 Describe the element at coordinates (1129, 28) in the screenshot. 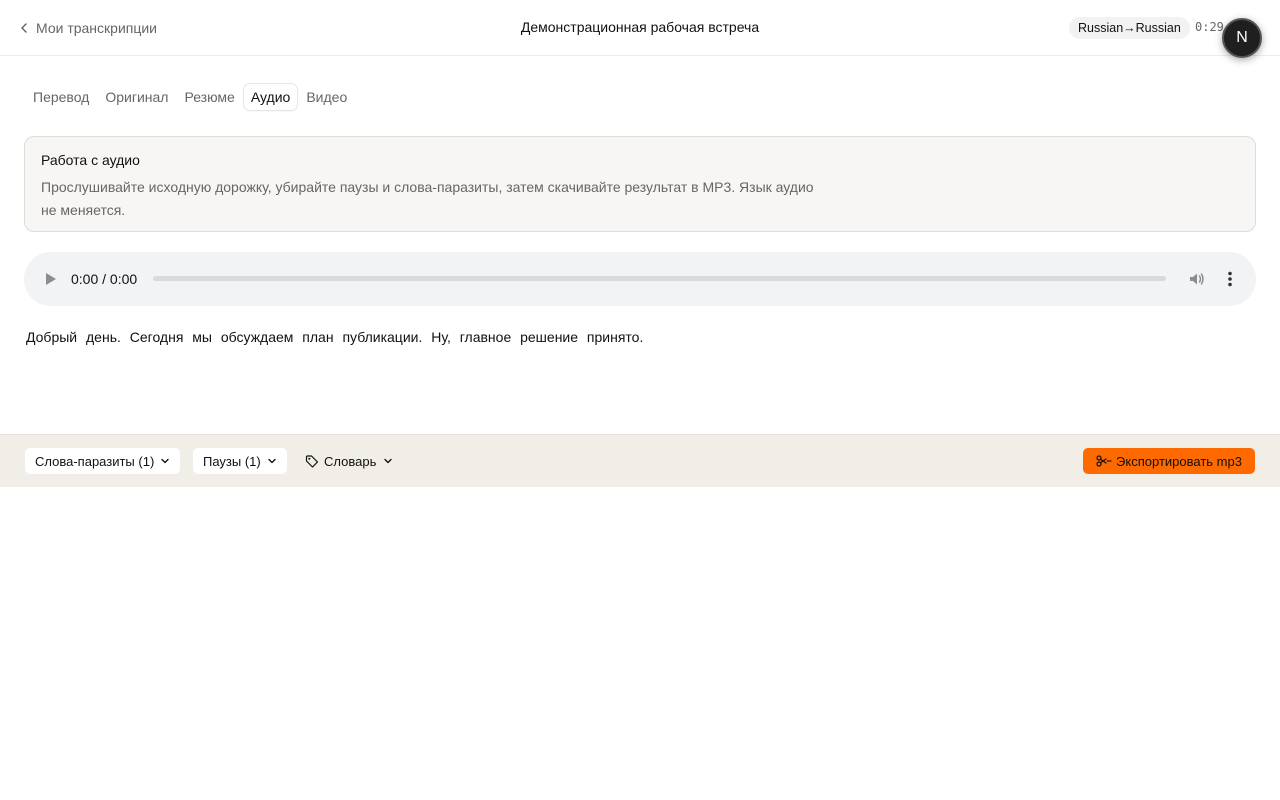

I see `language-badge: Russian→Russian` at that location.